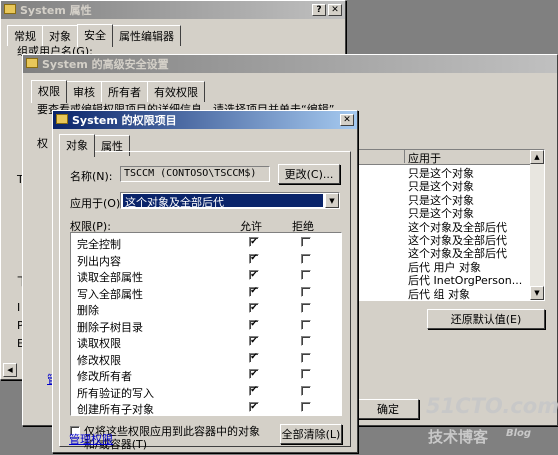 This screenshot has width=558, height=455. I want to click on permission-row: 完全控制 ✔, so click(206, 243).